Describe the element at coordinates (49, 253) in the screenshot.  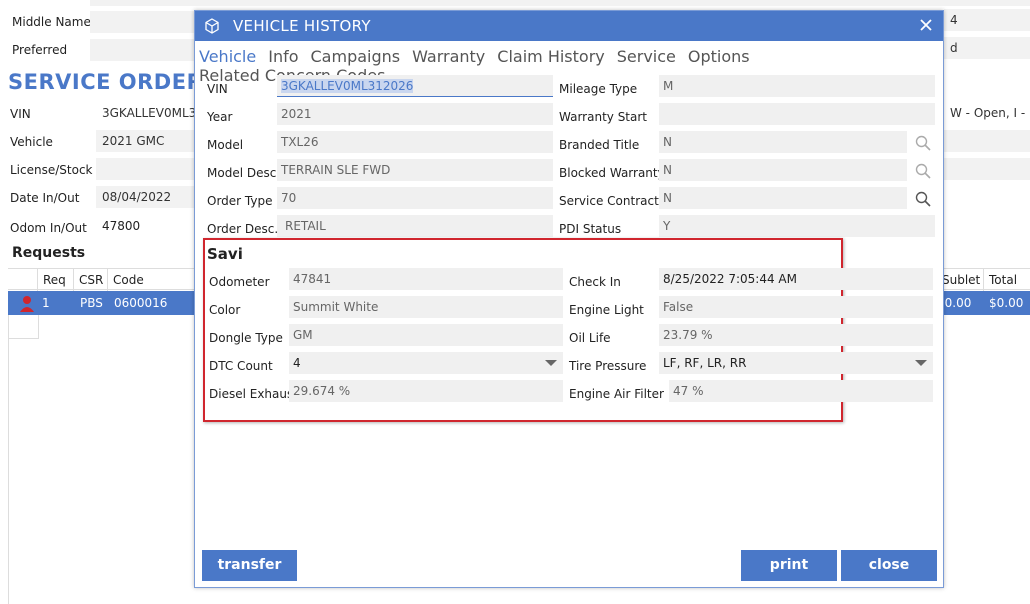
I see `requests-title: Requests` at that location.